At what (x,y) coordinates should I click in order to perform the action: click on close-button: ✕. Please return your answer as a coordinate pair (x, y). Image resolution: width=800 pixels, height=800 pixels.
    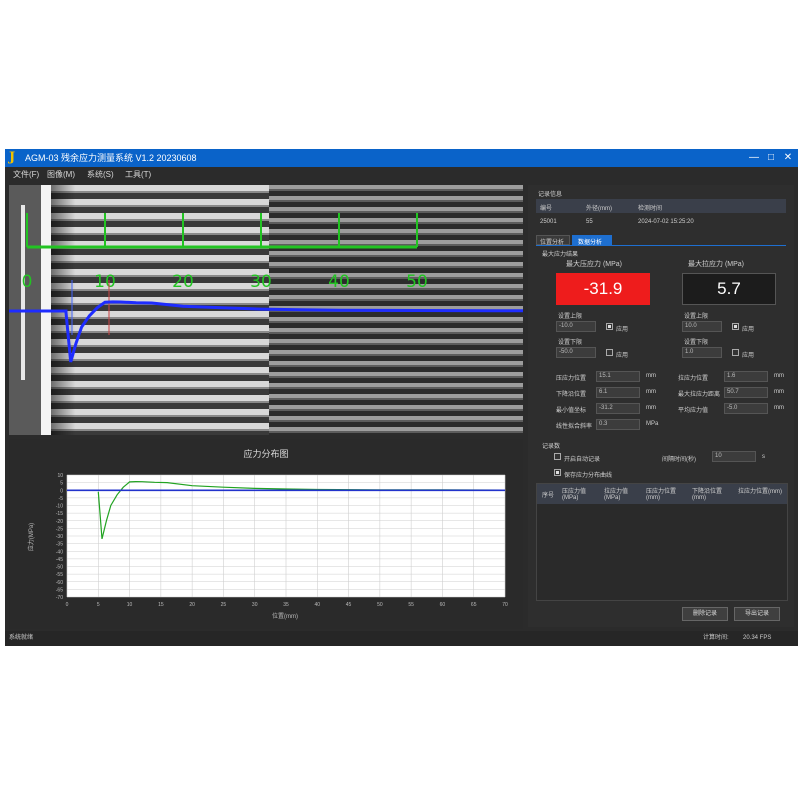
    Looking at the image, I should click on (788, 158).